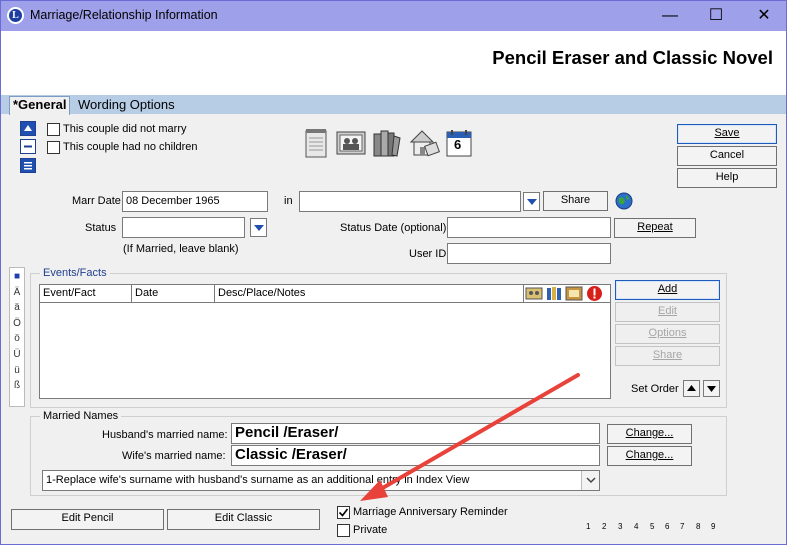 Image resolution: width=787 pixels, height=545 pixels. I want to click on user-id-label: User ID, so click(428, 254).